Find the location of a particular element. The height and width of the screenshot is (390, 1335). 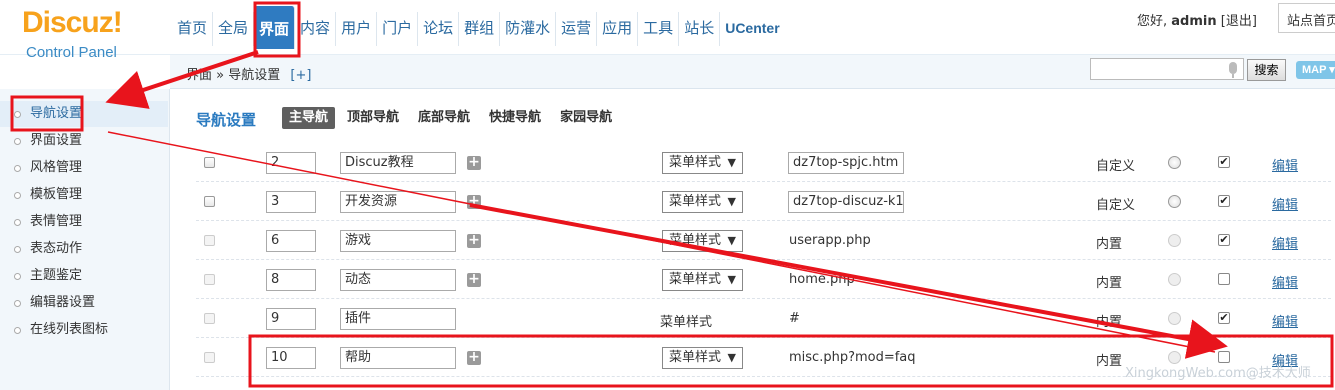

url-text: userapp.php is located at coordinates (830, 240).